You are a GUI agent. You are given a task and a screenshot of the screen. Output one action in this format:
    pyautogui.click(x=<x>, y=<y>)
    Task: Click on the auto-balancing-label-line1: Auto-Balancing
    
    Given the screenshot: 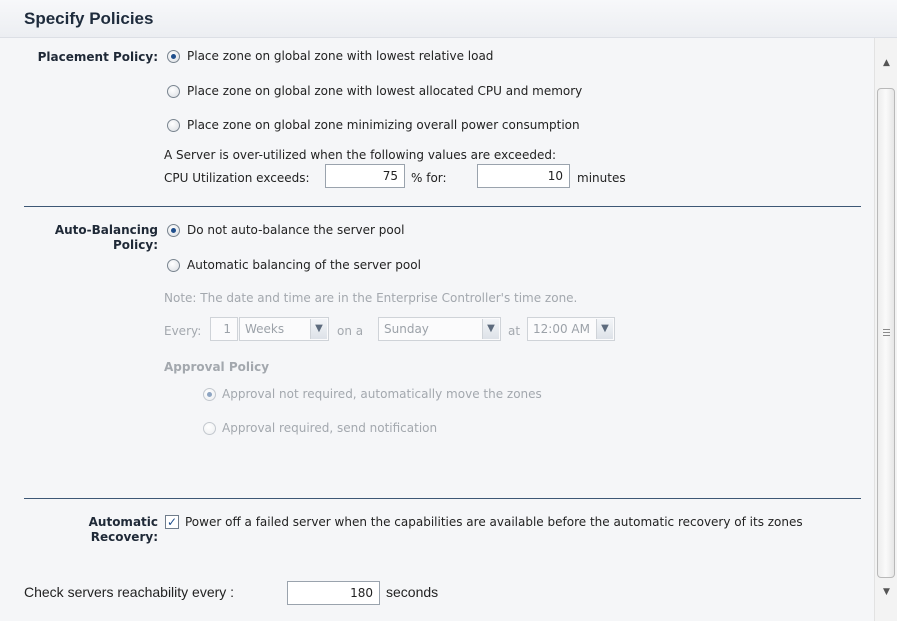 What is the action you would take?
    pyautogui.click(x=106, y=230)
    